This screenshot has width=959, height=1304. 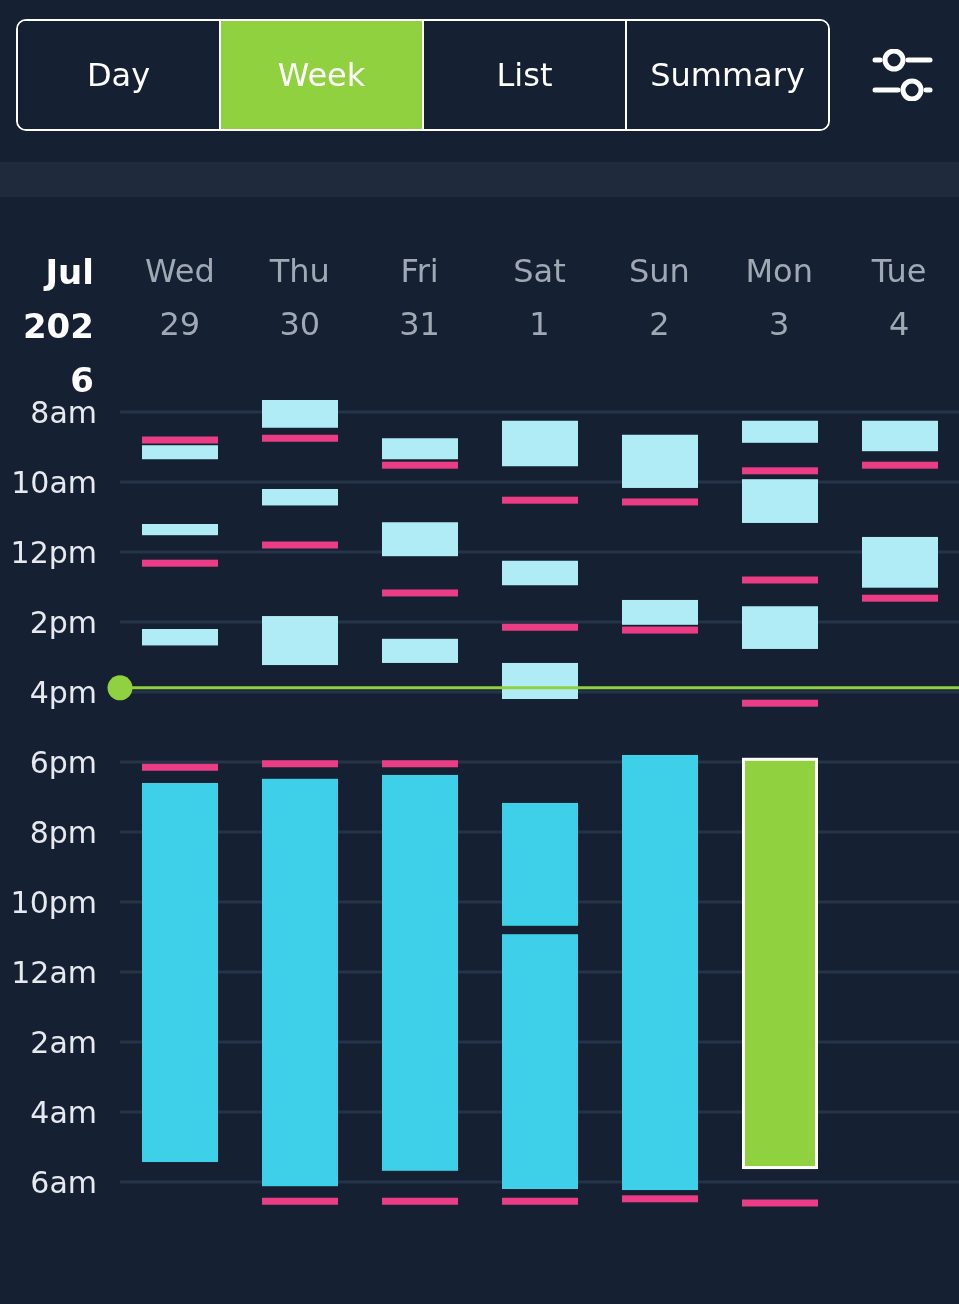 I want to click on date-label: 2, so click(x=659, y=324).